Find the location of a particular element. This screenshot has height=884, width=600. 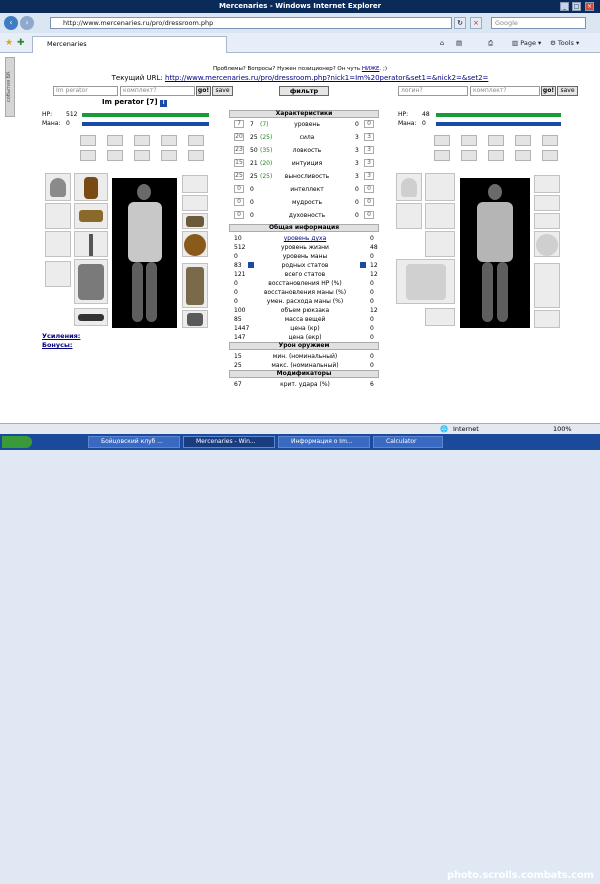

left-save-button: save is located at coordinates (222, 91).